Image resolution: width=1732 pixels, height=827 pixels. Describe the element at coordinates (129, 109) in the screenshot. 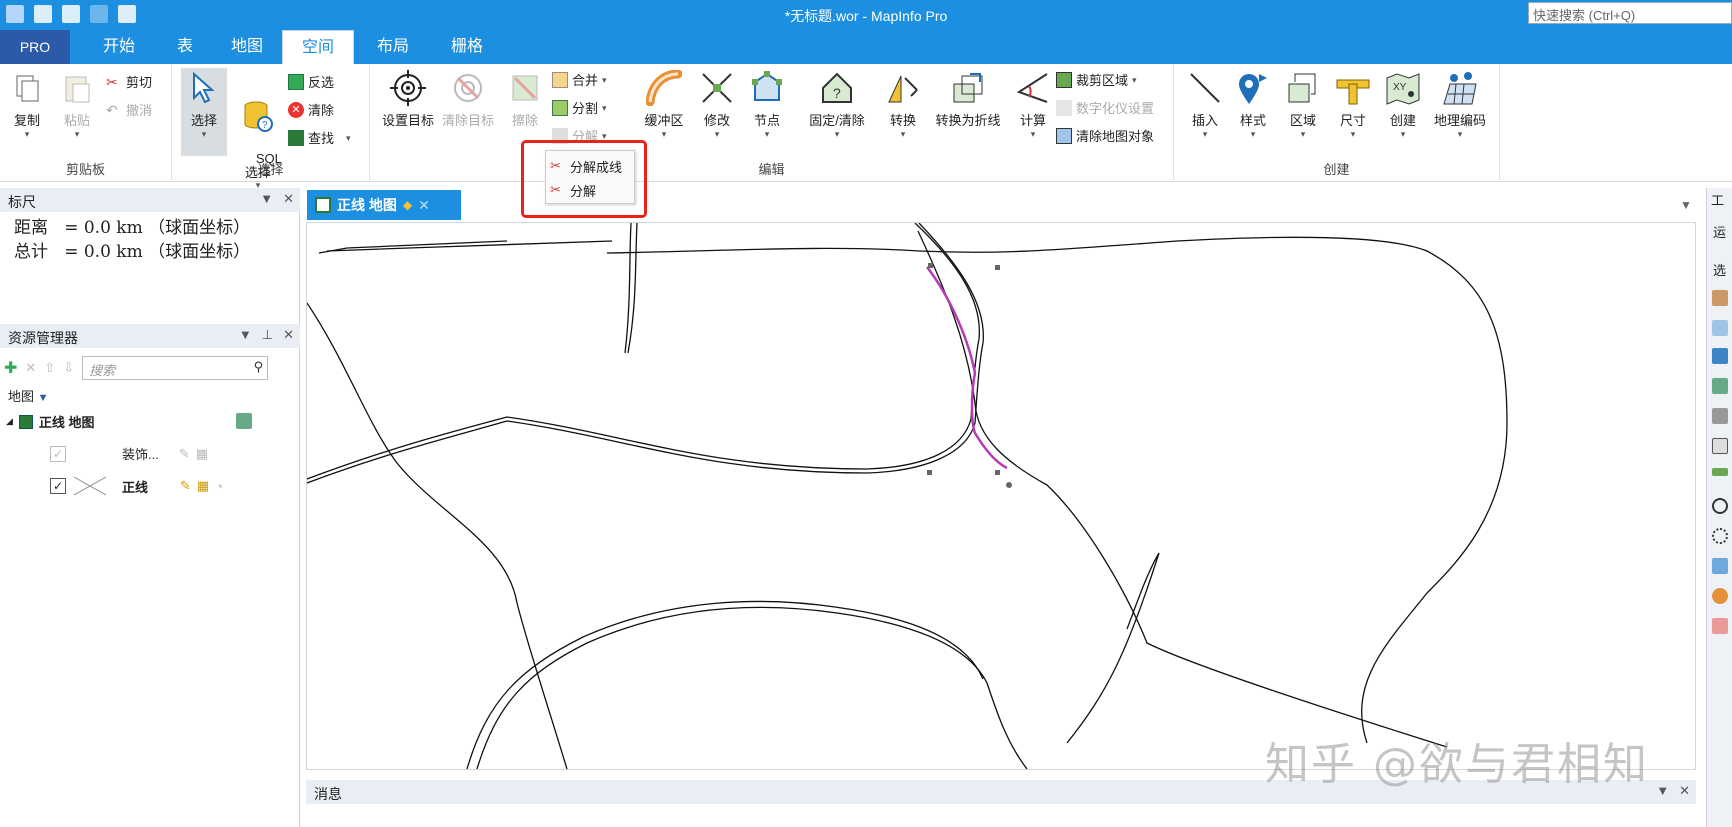

I see `undo-button: ↶ 撤消` at that location.